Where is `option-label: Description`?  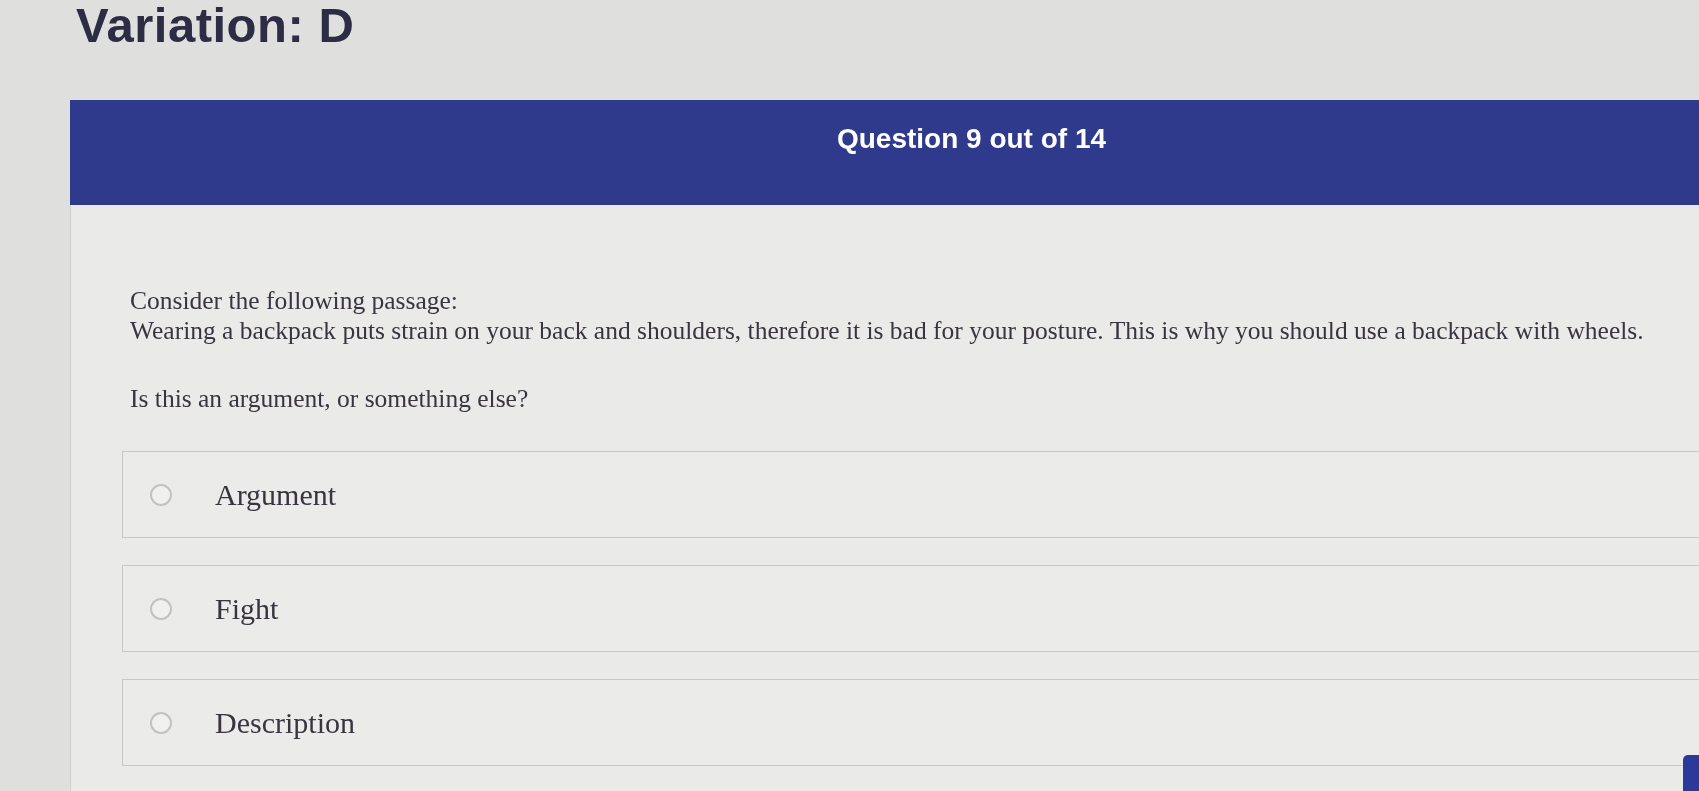
option-label: Description is located at coordinates (285, 722).